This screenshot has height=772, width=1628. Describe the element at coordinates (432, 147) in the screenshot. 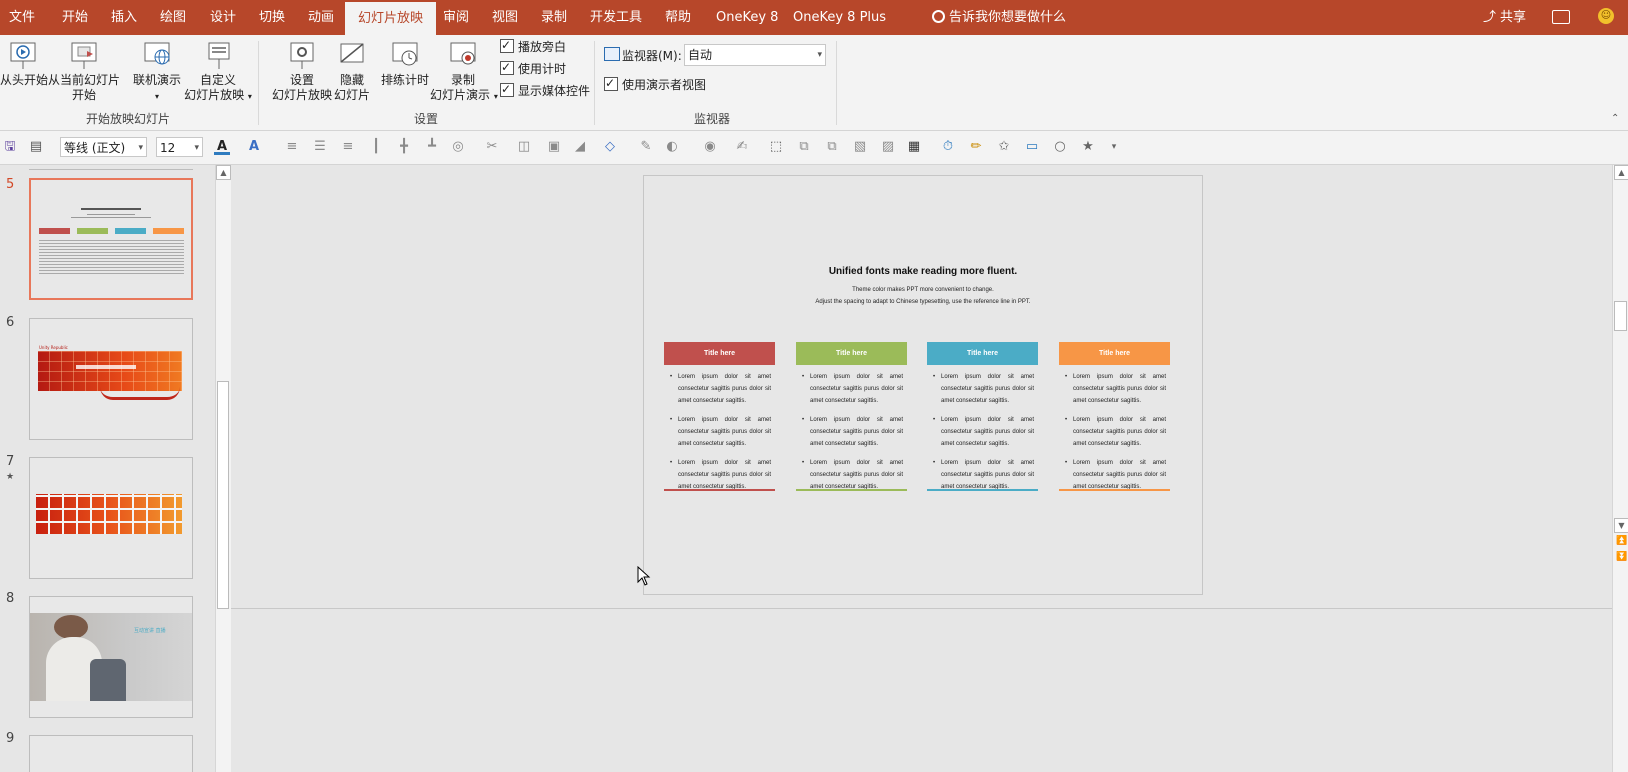

I see `align-bottom-icon: ┻` at that location.